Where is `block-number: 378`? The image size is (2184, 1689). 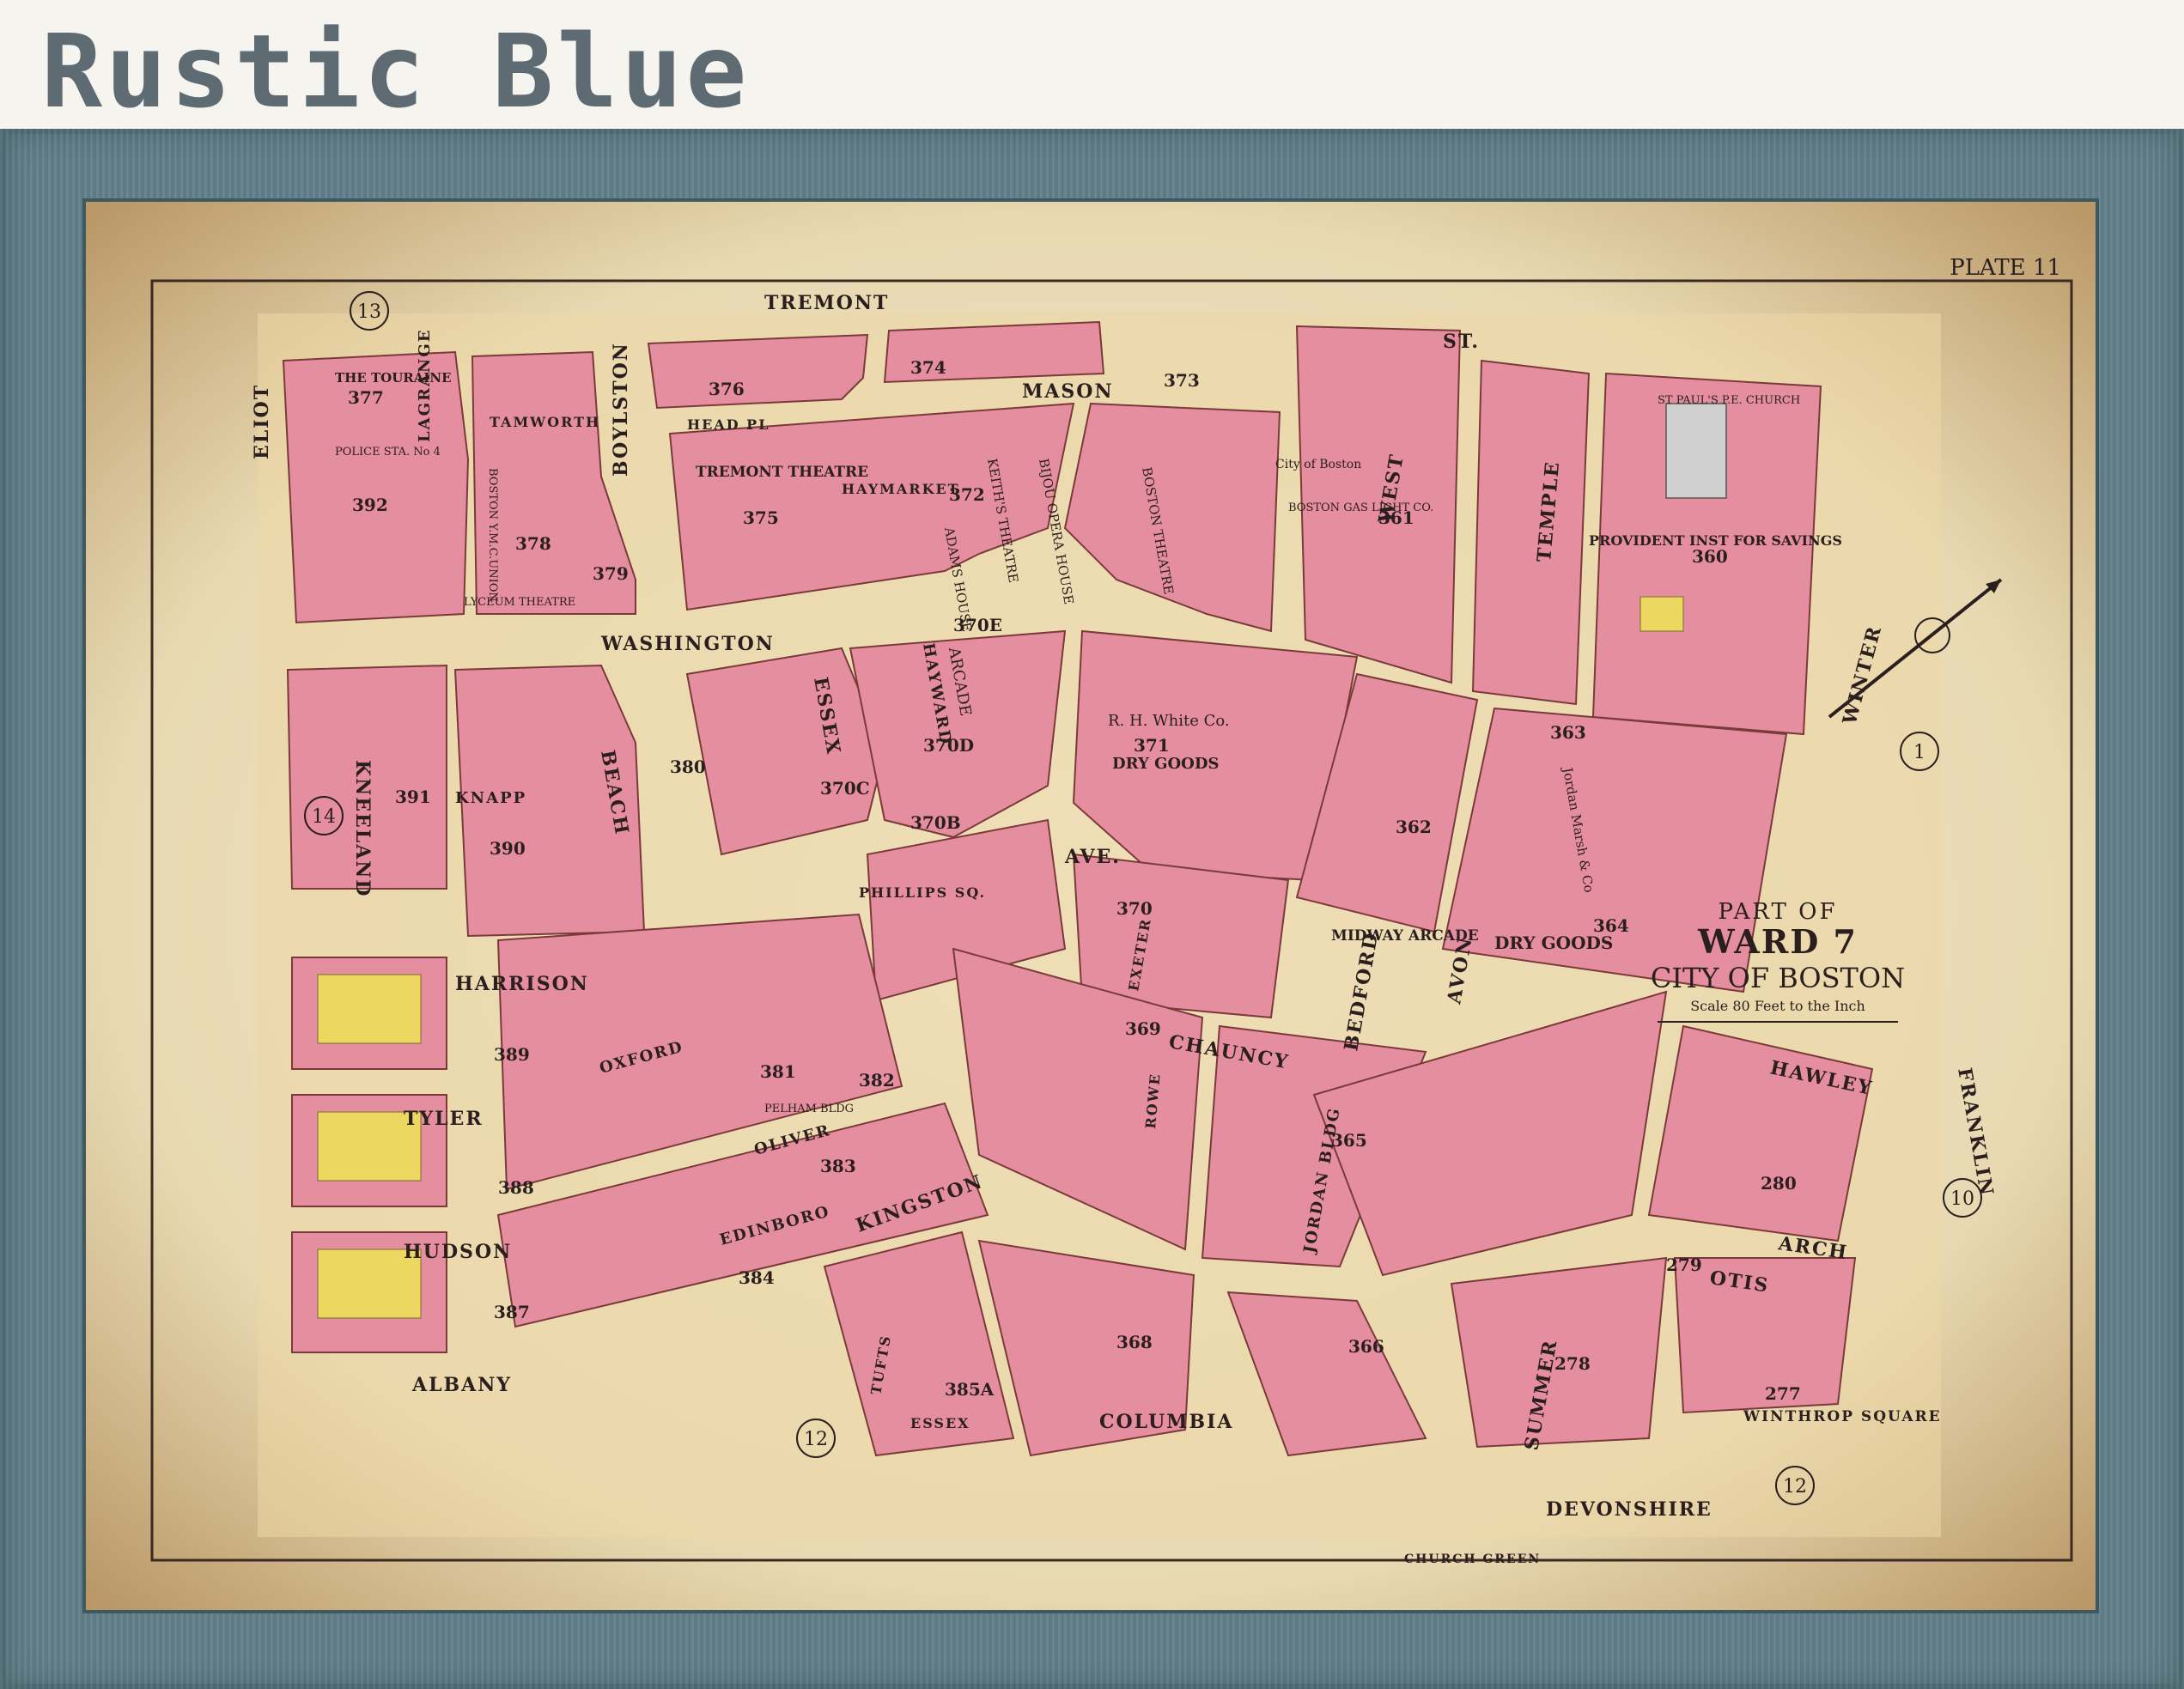 block-number: 378 is located at coordinates (533, 543).